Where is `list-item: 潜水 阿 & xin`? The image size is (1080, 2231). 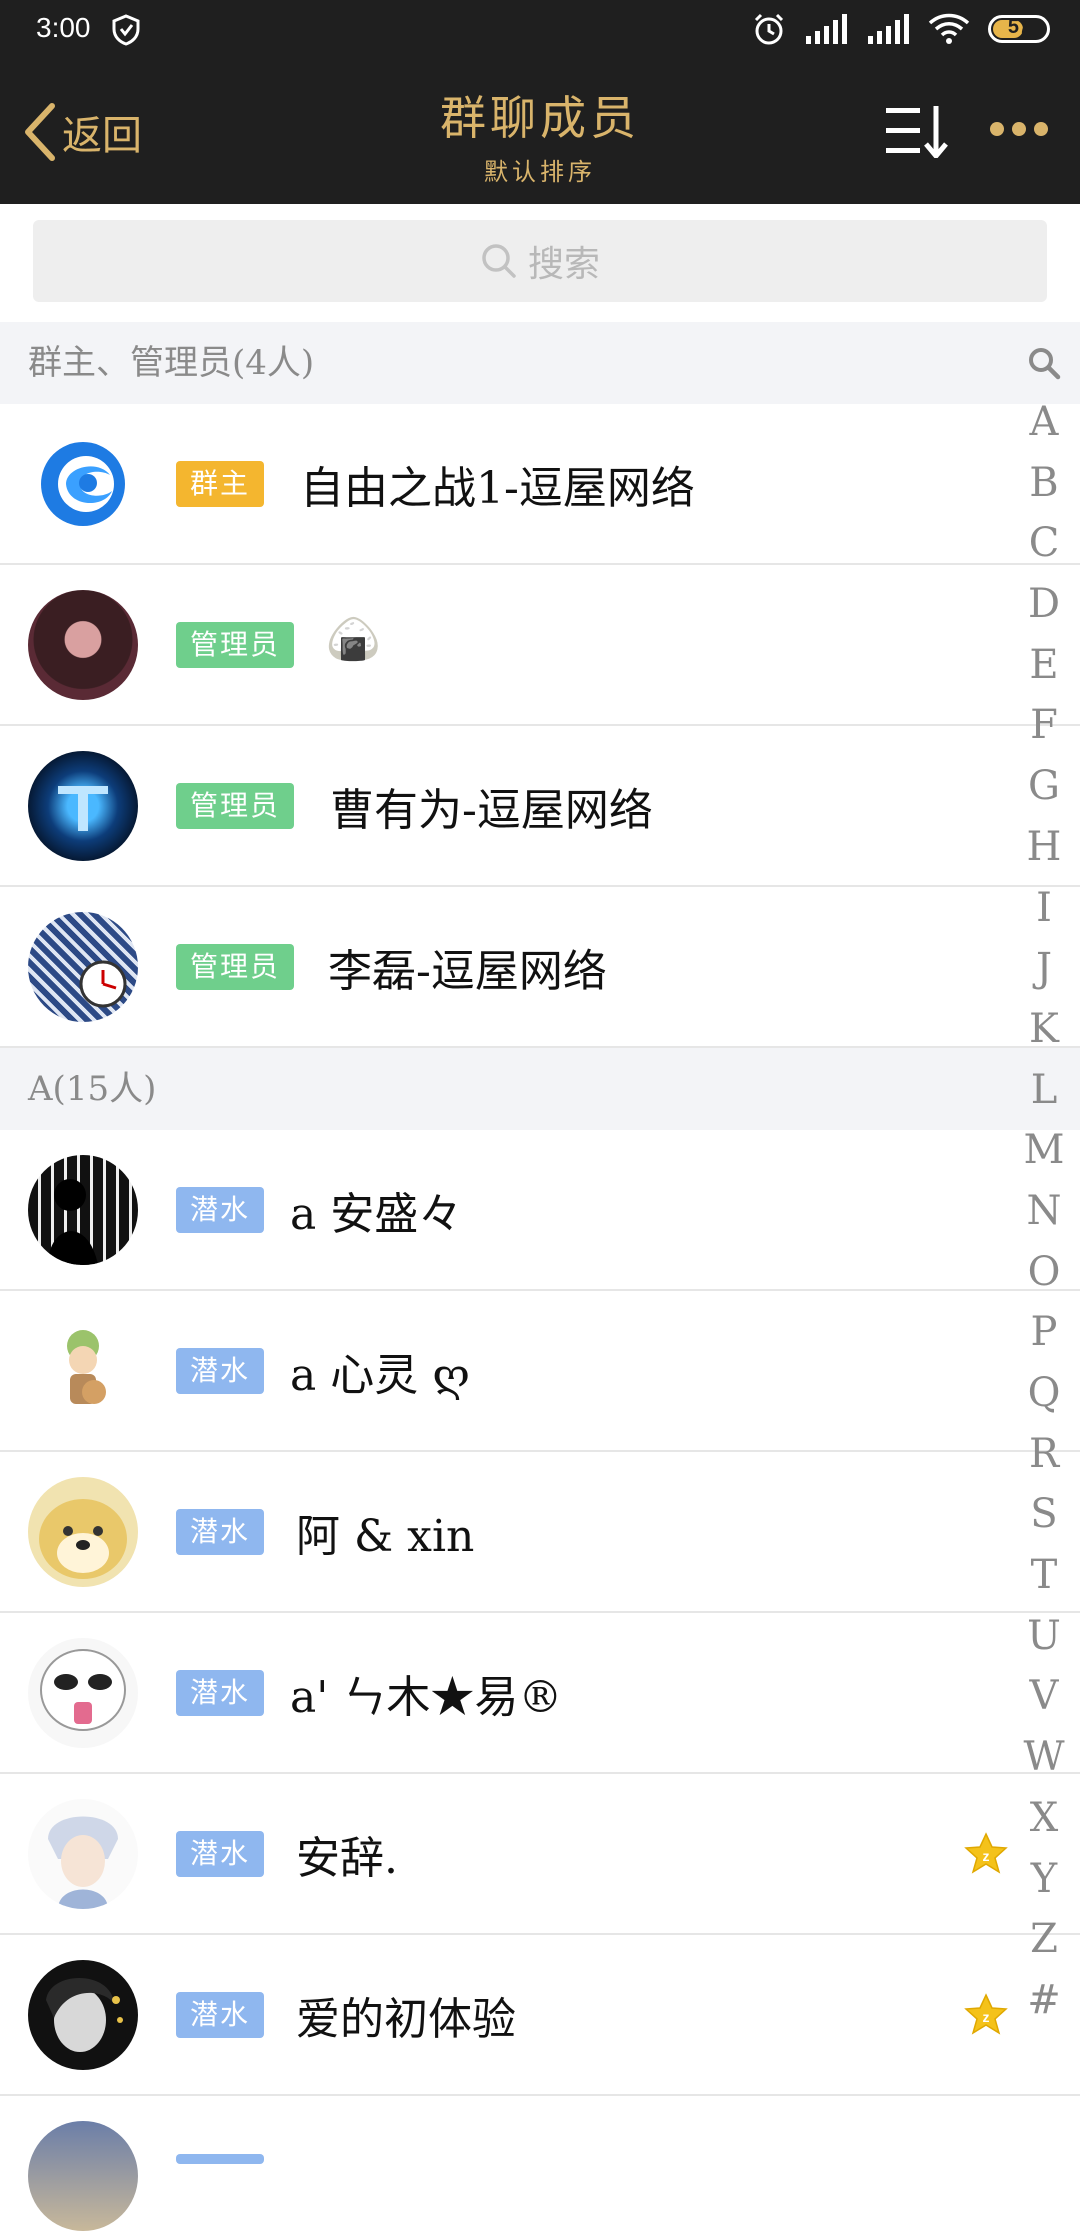
list-item: 潜水 阿 & xin is located at coordinates (540, 1532).